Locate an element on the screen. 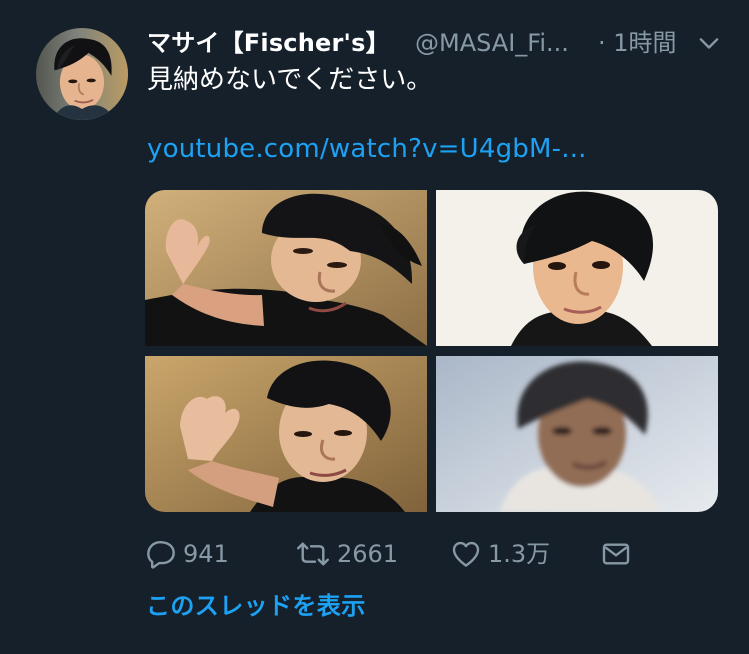 The image size is (749, 654). like-button: 1.3万 is located at coordinates (500, 554).